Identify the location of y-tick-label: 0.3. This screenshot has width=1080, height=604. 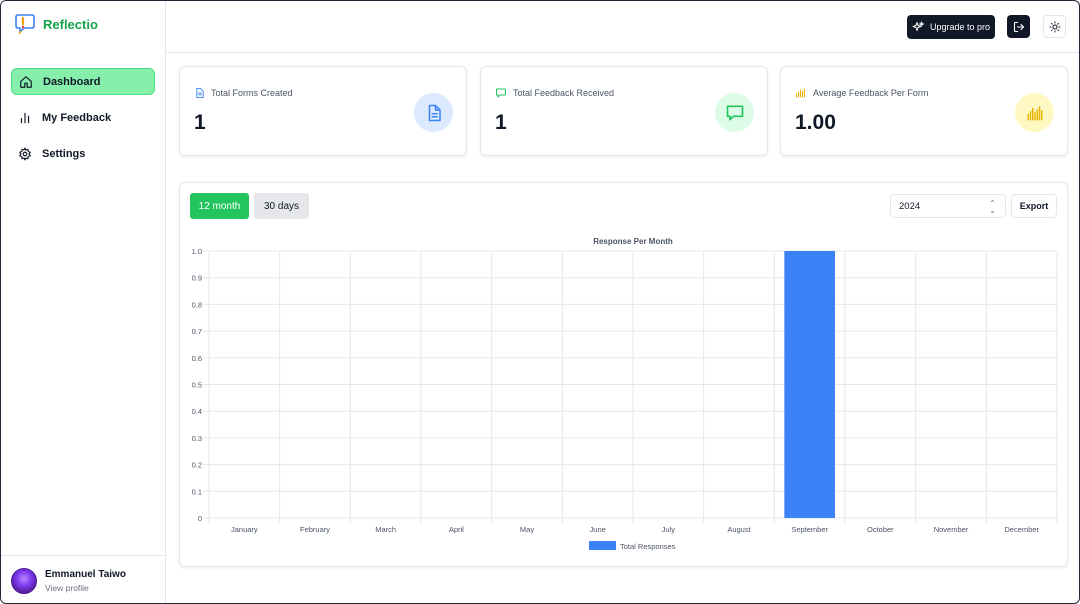
(197, 438).